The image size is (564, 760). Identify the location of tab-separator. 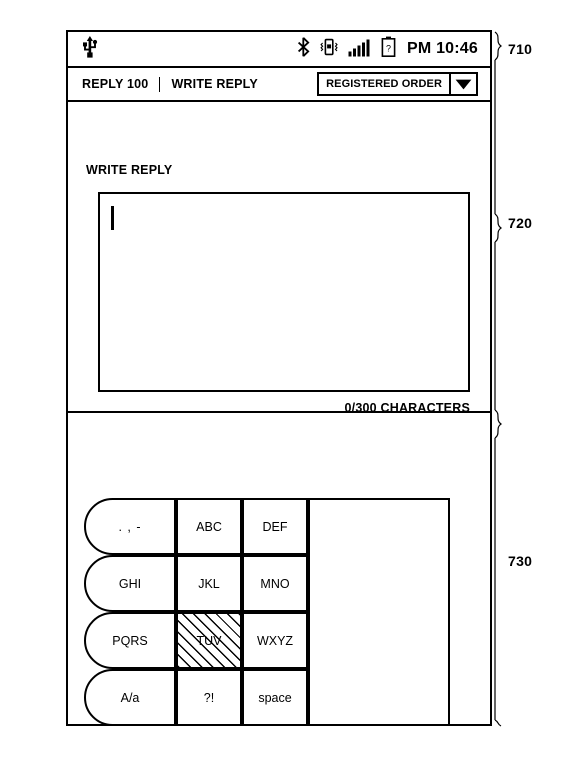
(160, 84).